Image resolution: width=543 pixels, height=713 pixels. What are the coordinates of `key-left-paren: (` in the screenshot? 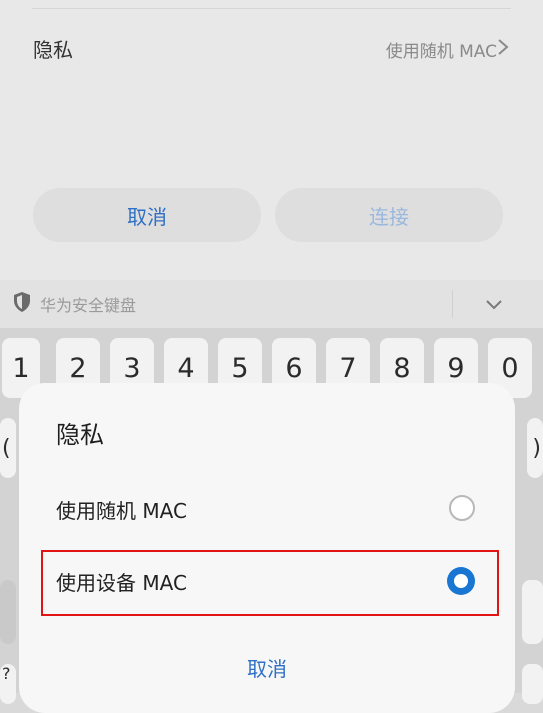 It's located at (8, 448).